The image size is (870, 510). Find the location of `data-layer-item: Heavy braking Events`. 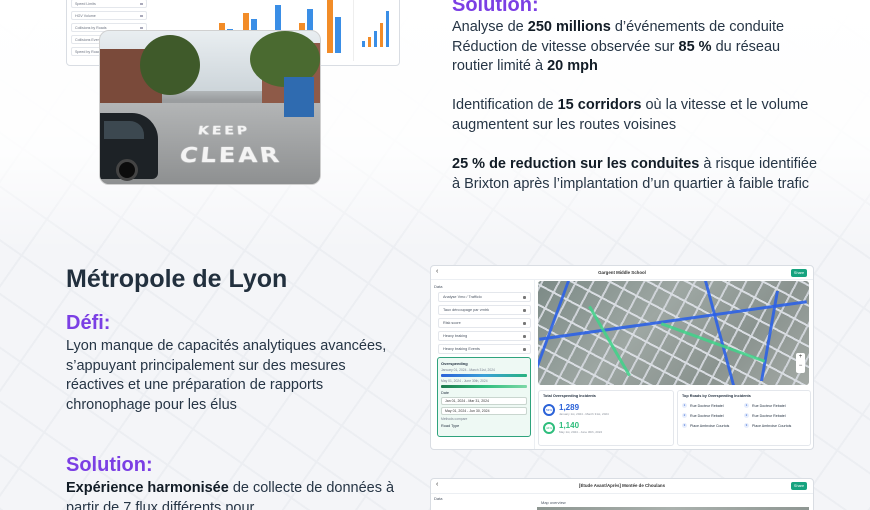

data-layer-item: Heavy braking Events is located at coordinates (484, 349).